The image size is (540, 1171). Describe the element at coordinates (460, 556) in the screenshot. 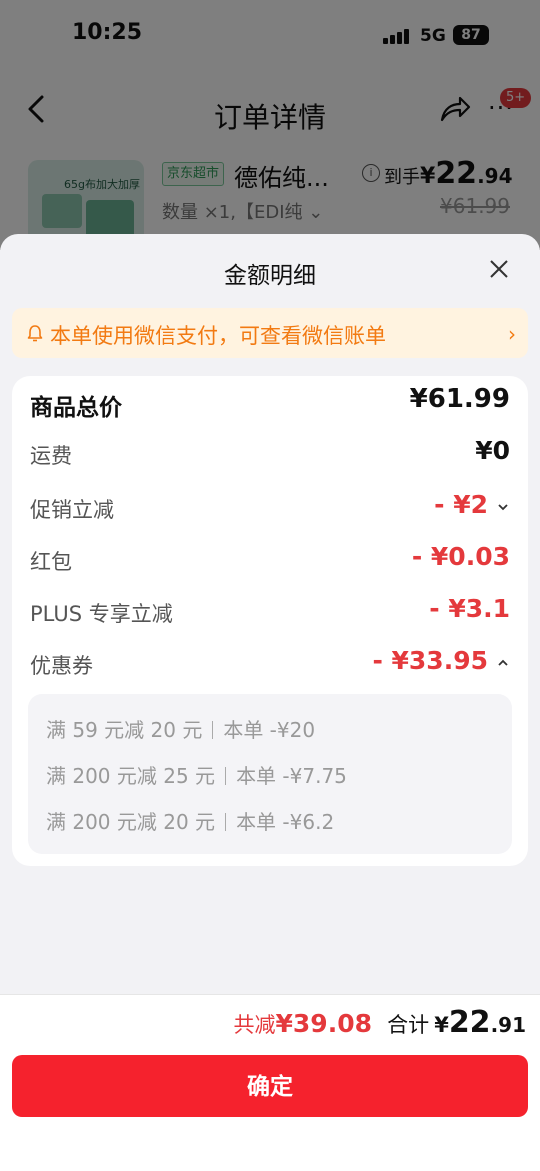

I see `row-value: - ¥0.03` at that location.